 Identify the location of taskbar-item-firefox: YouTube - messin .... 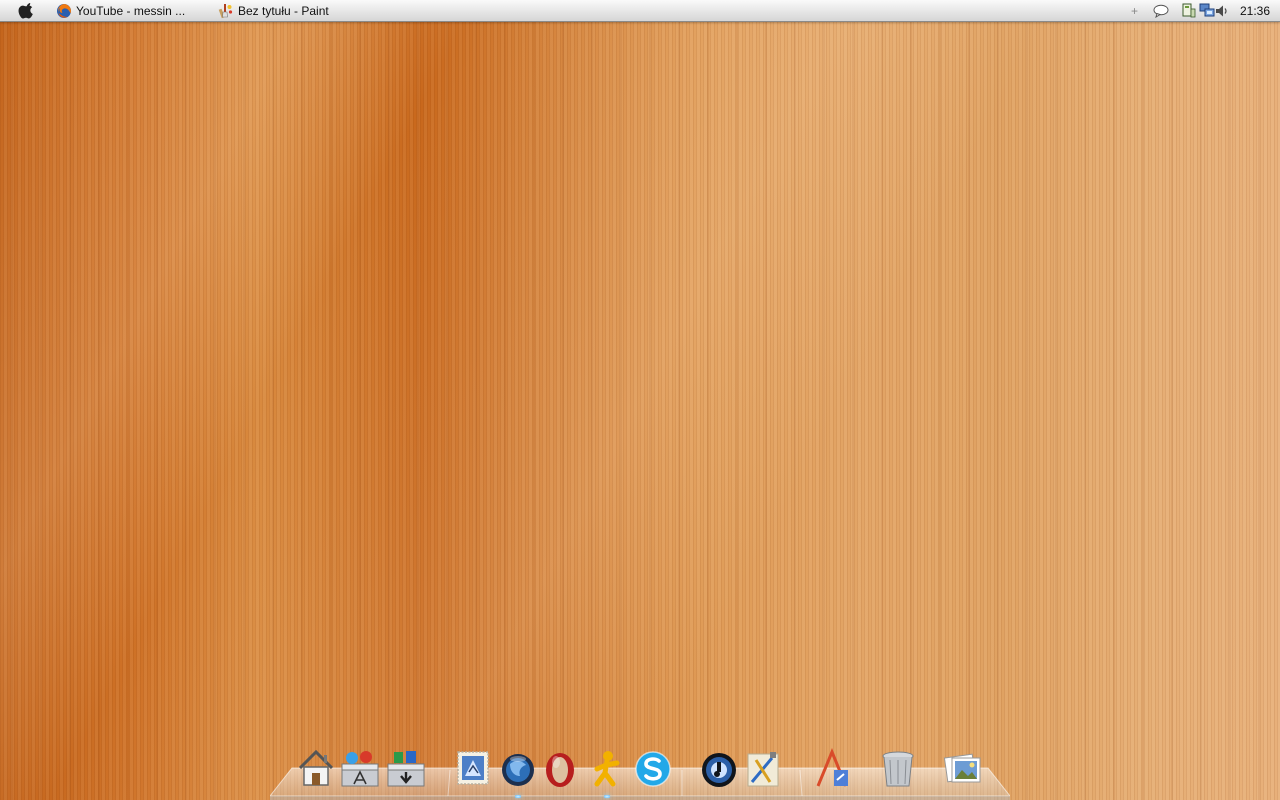
(120, 10).